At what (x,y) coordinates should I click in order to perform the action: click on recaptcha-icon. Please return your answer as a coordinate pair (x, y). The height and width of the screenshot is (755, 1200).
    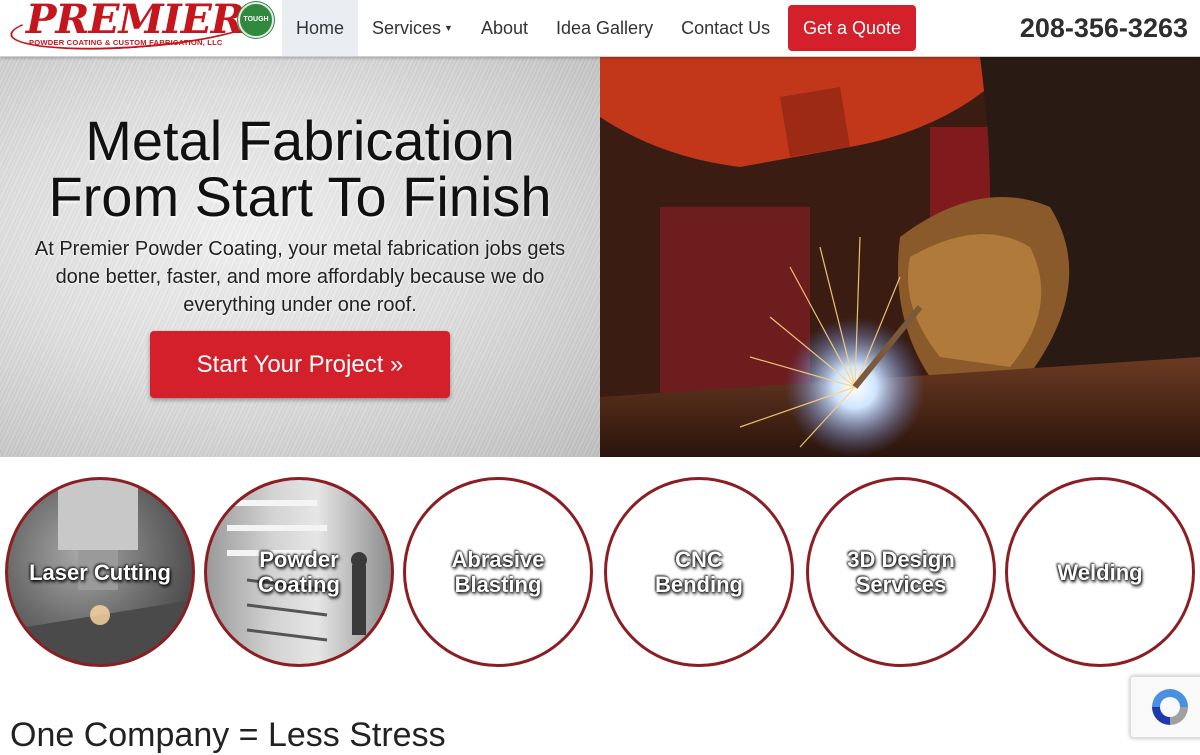
    Looking at the image, I should click on (1170, 707).